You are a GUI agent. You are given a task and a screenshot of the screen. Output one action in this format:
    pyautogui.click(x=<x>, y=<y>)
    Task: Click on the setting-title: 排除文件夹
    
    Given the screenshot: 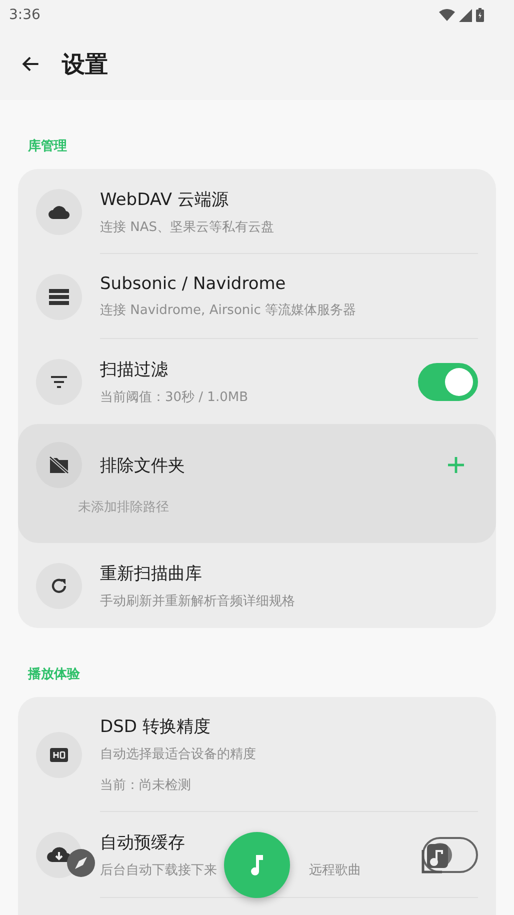 What is the action you would take?
    pyautogui.click(x=143, y=465)
    